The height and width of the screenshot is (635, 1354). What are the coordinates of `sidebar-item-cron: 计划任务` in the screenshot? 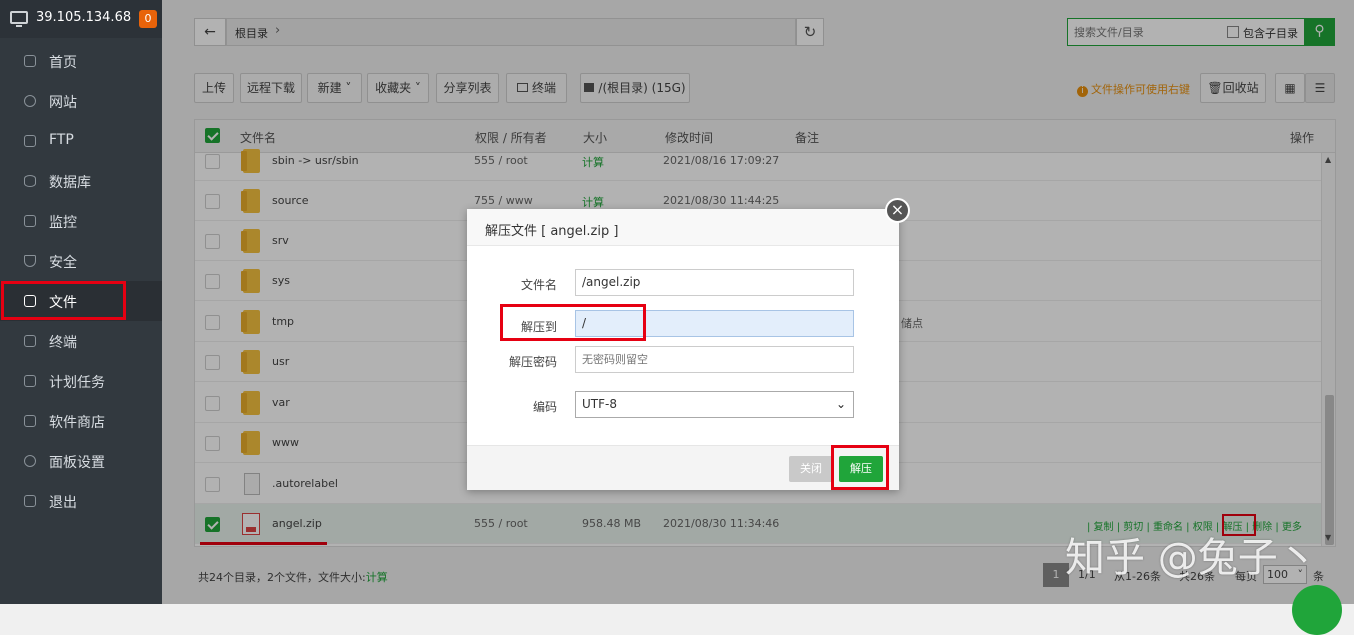 It's located at (81, 381).